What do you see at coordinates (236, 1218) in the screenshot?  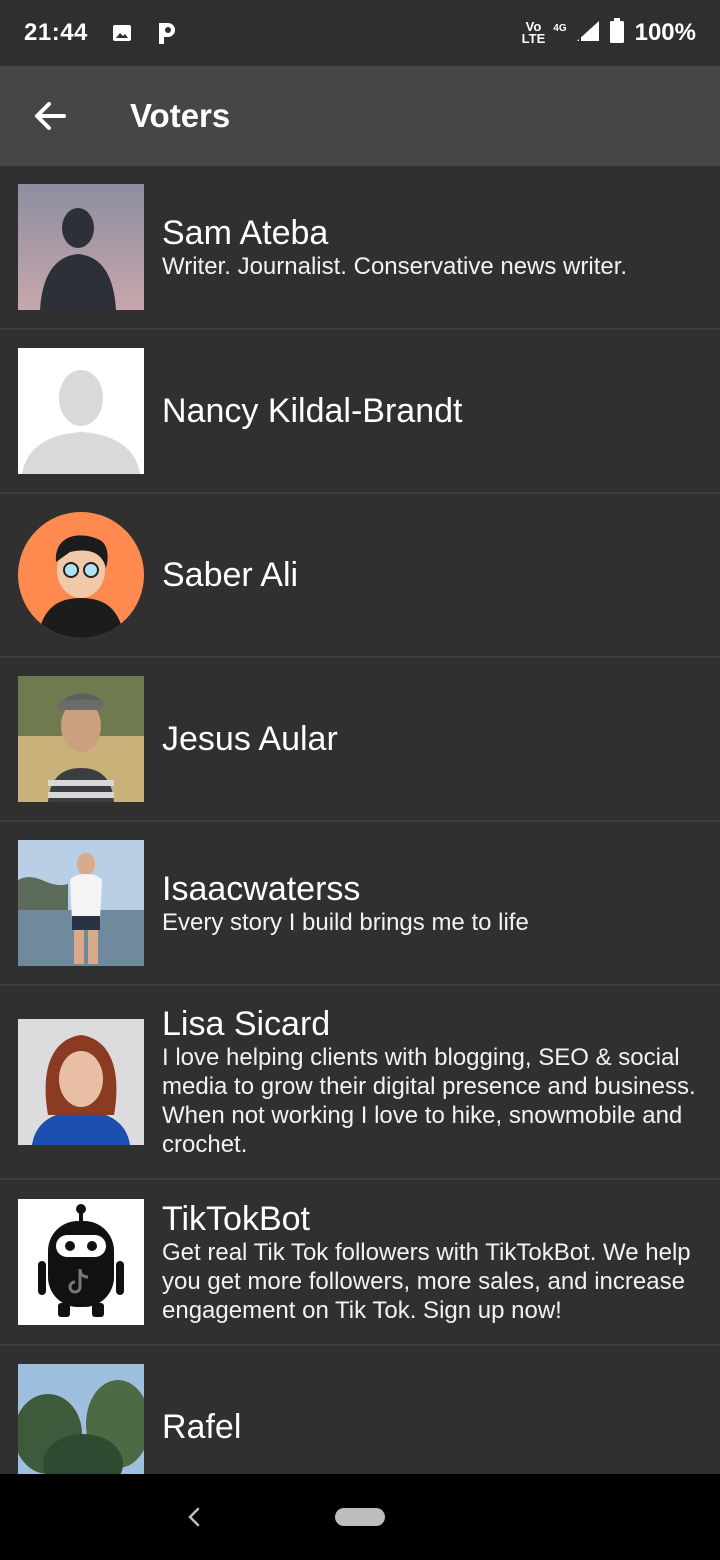 I see `voter-name: TikTokBot` at bounding box center [236, 1218].